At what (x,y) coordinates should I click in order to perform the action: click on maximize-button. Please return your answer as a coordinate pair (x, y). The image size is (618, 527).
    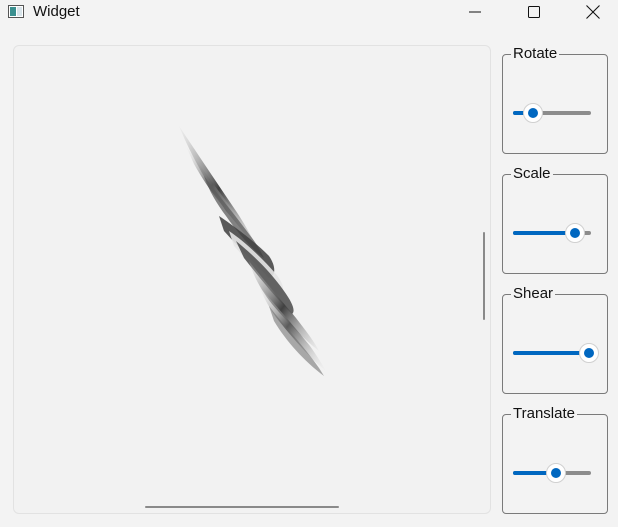
    Looking at the image, I should click on (534, 12).